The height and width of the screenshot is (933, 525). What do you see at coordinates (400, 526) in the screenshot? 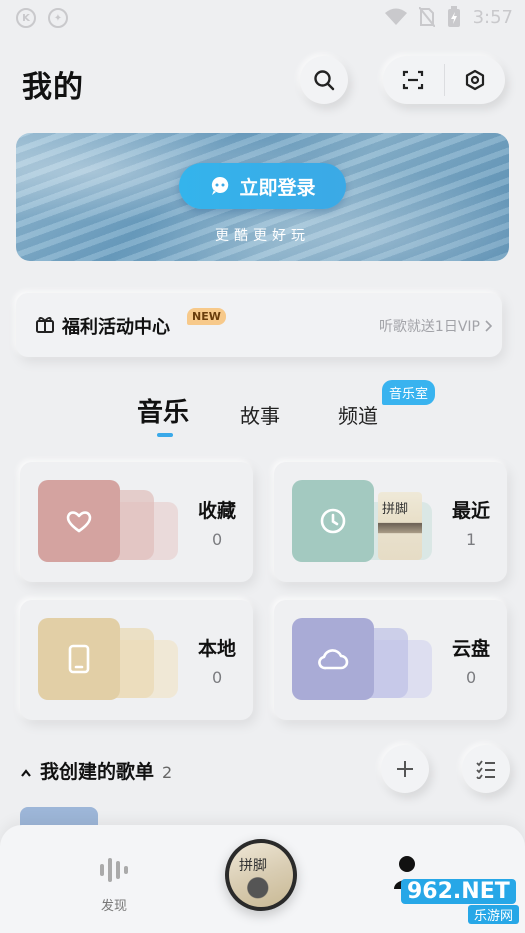
I see `recent-album-cover: 拼脚` at bounding box center [400, 526].